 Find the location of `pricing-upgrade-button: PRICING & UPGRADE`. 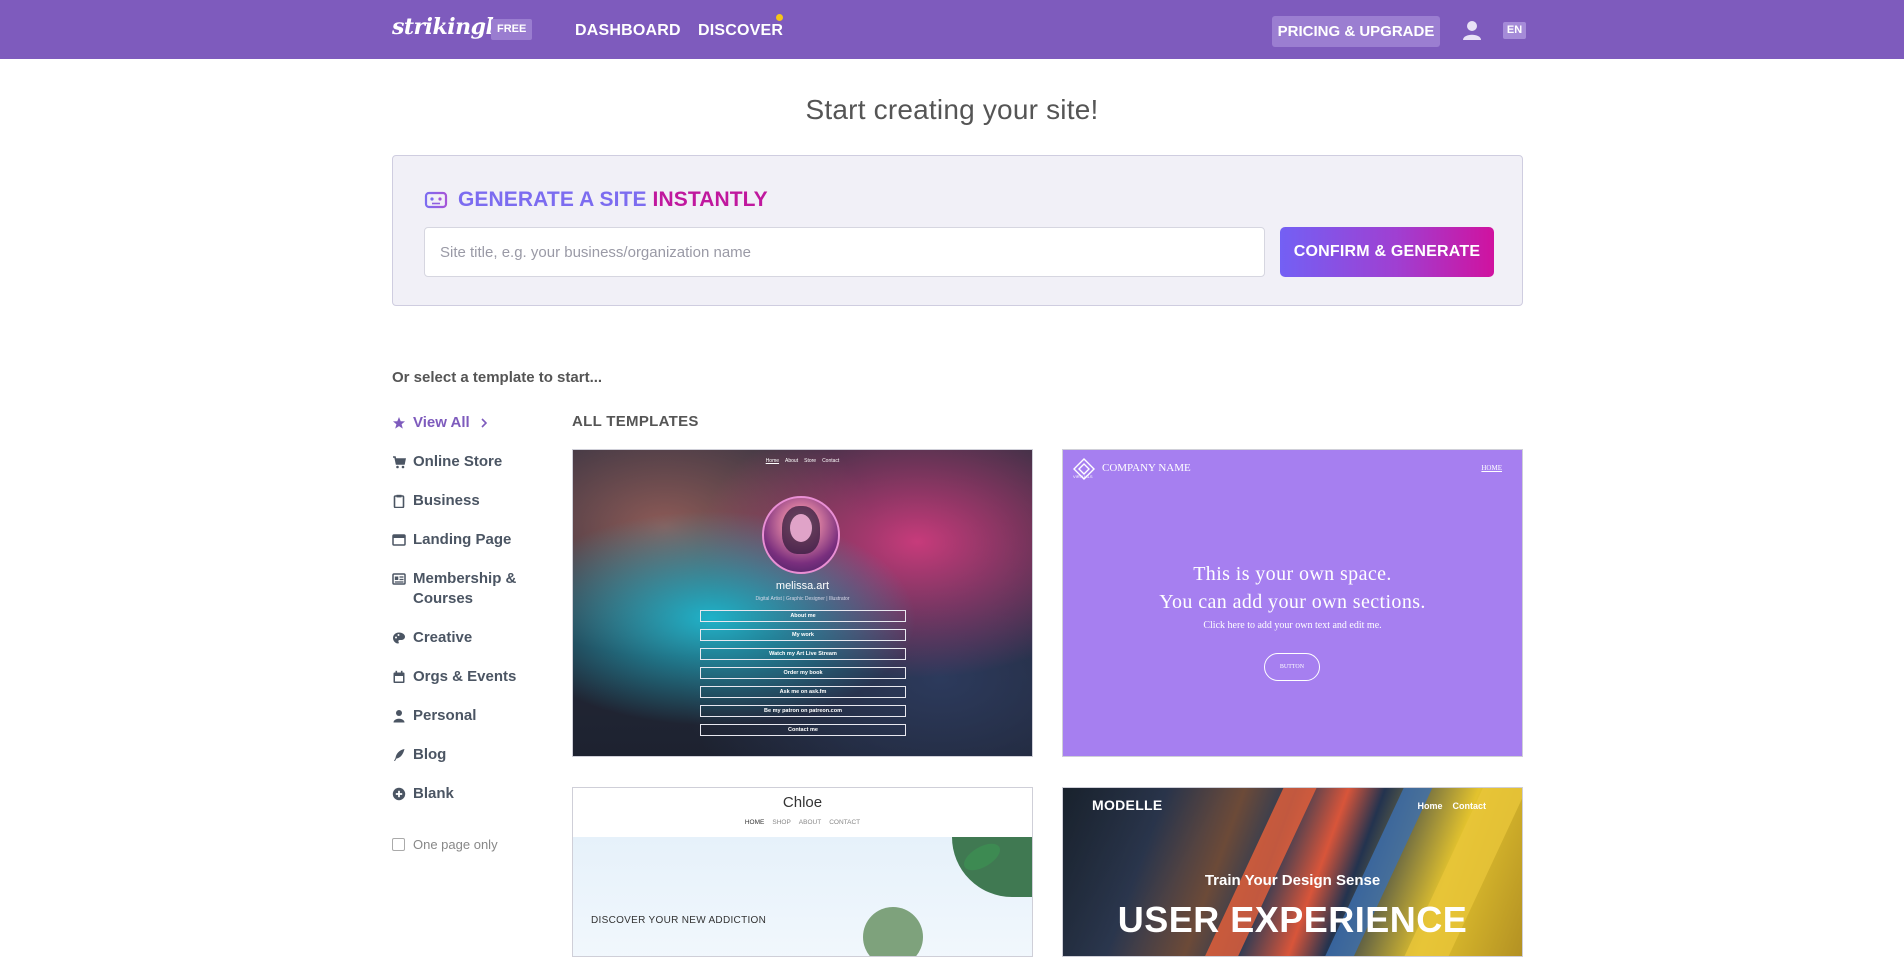

pricing-upgrade-button: PRICING & UPGRADE is located at coordinates (1356, 31).